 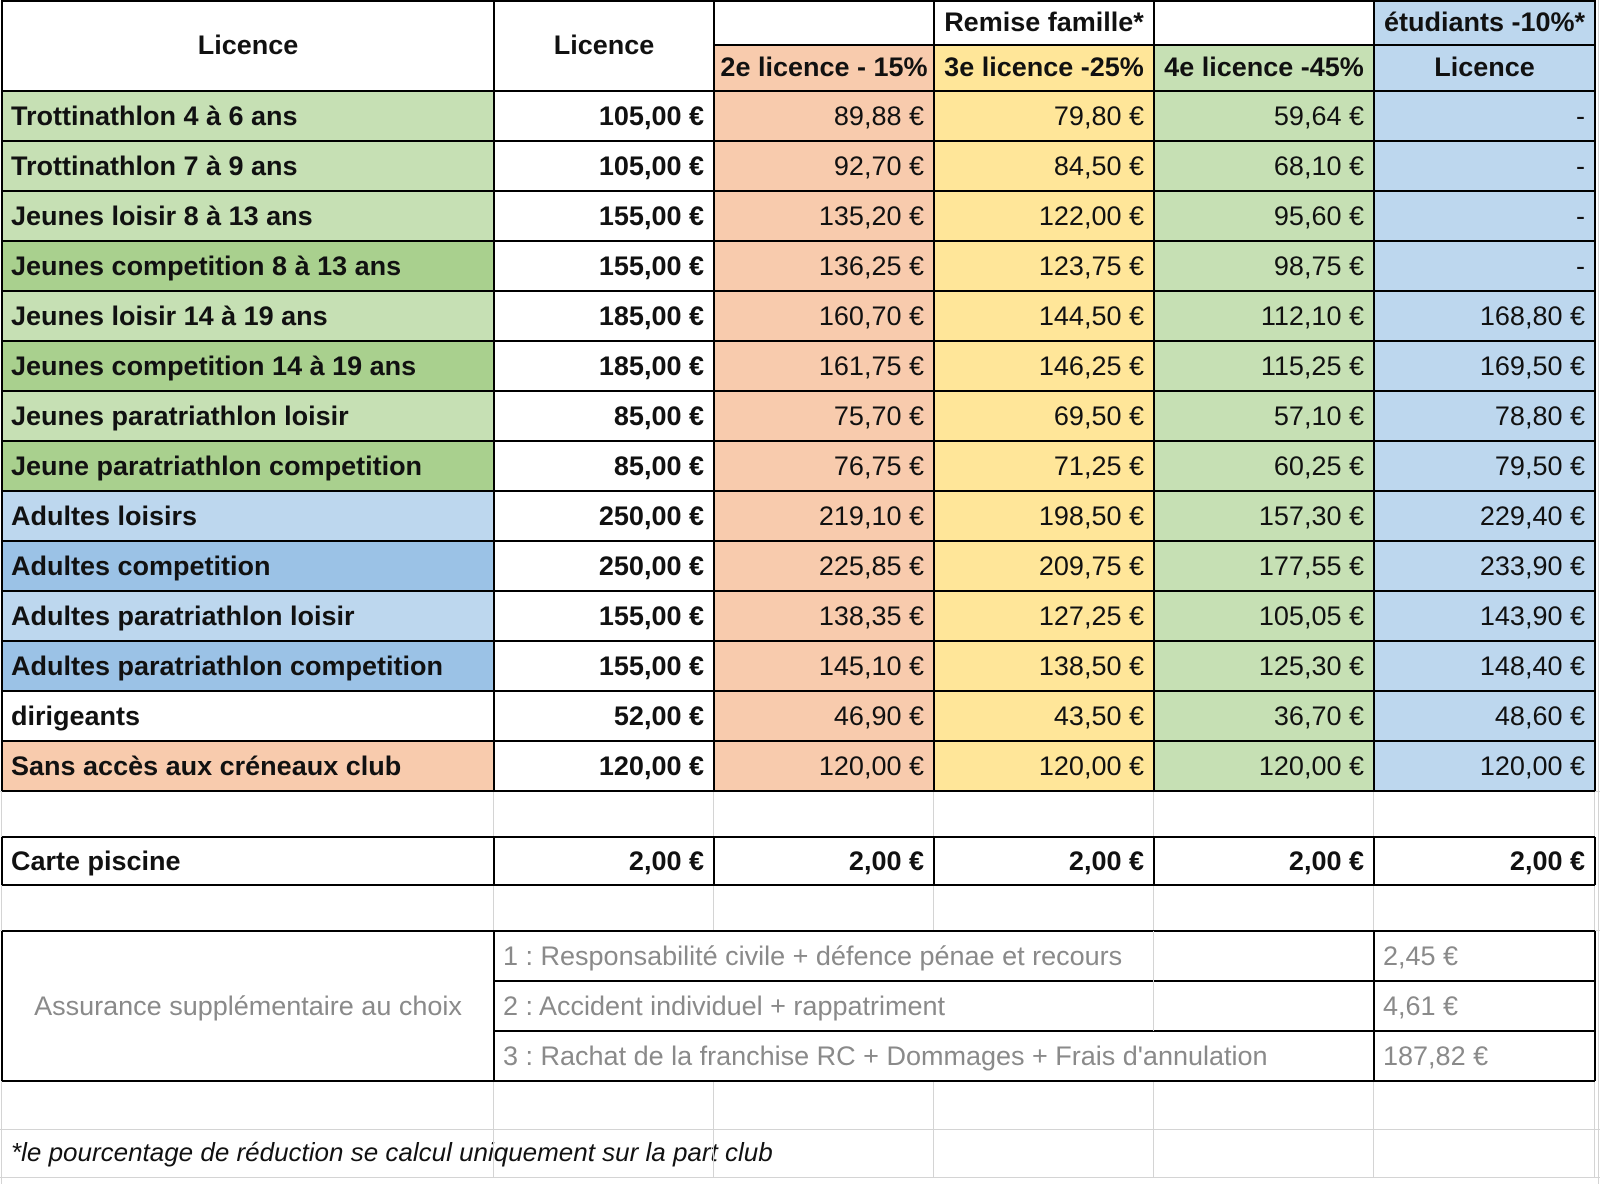 What do you see at coordinates (248, 416) in the screenshot?
I see `row-label: Jeunes paratriathlon loisir` at bounding box center [248, 416].